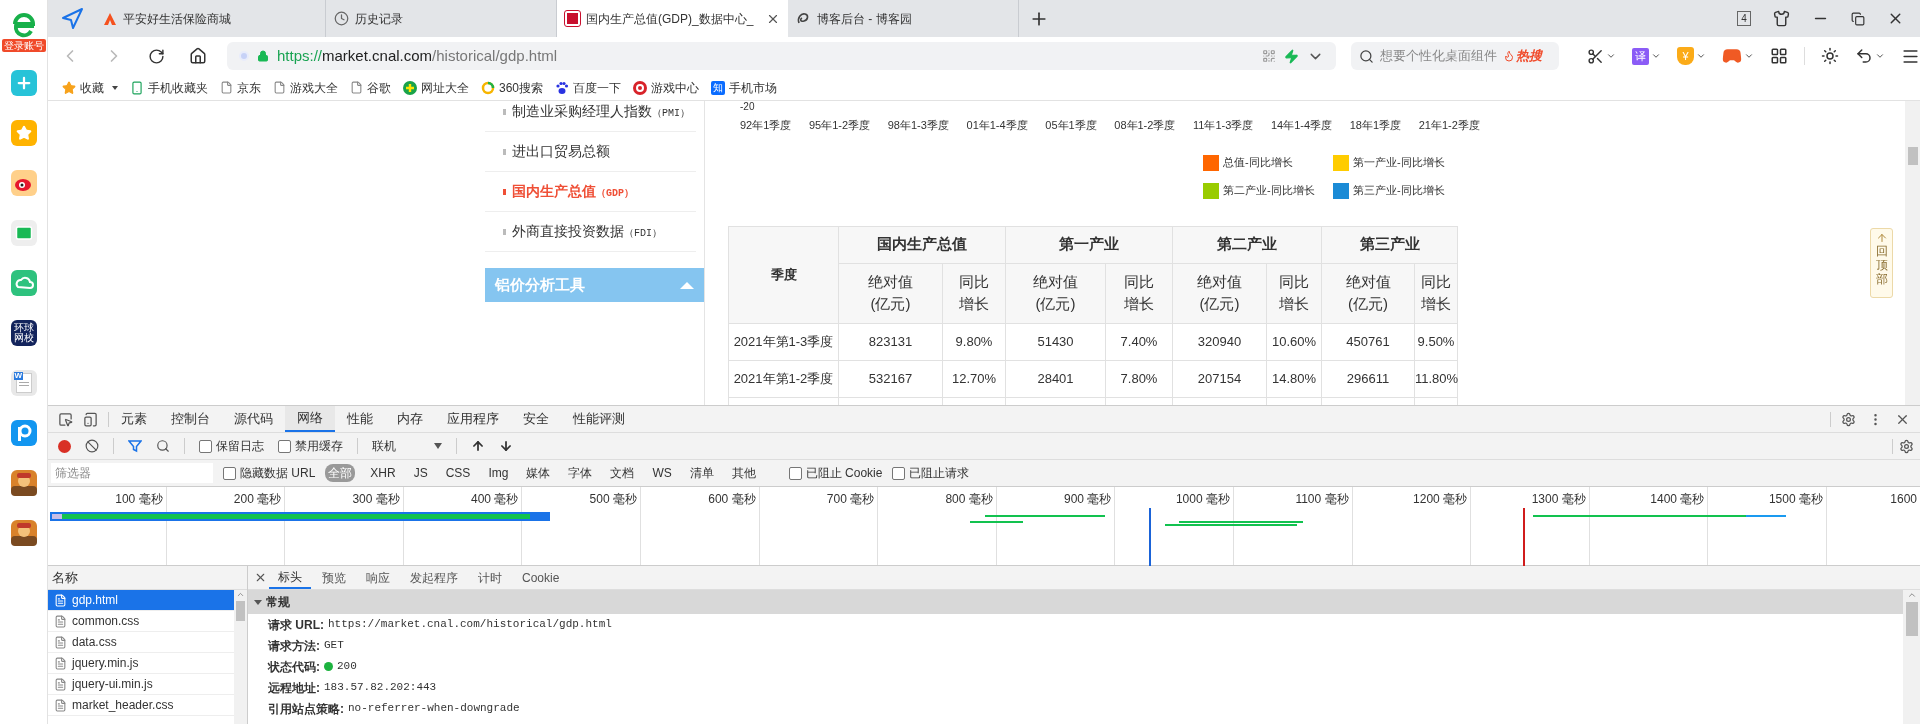 This screenshot has width=1920, height=724. Describe the element at coordinates (1744, 18) in the screenshot. I see `tab-count: 4` at that location.